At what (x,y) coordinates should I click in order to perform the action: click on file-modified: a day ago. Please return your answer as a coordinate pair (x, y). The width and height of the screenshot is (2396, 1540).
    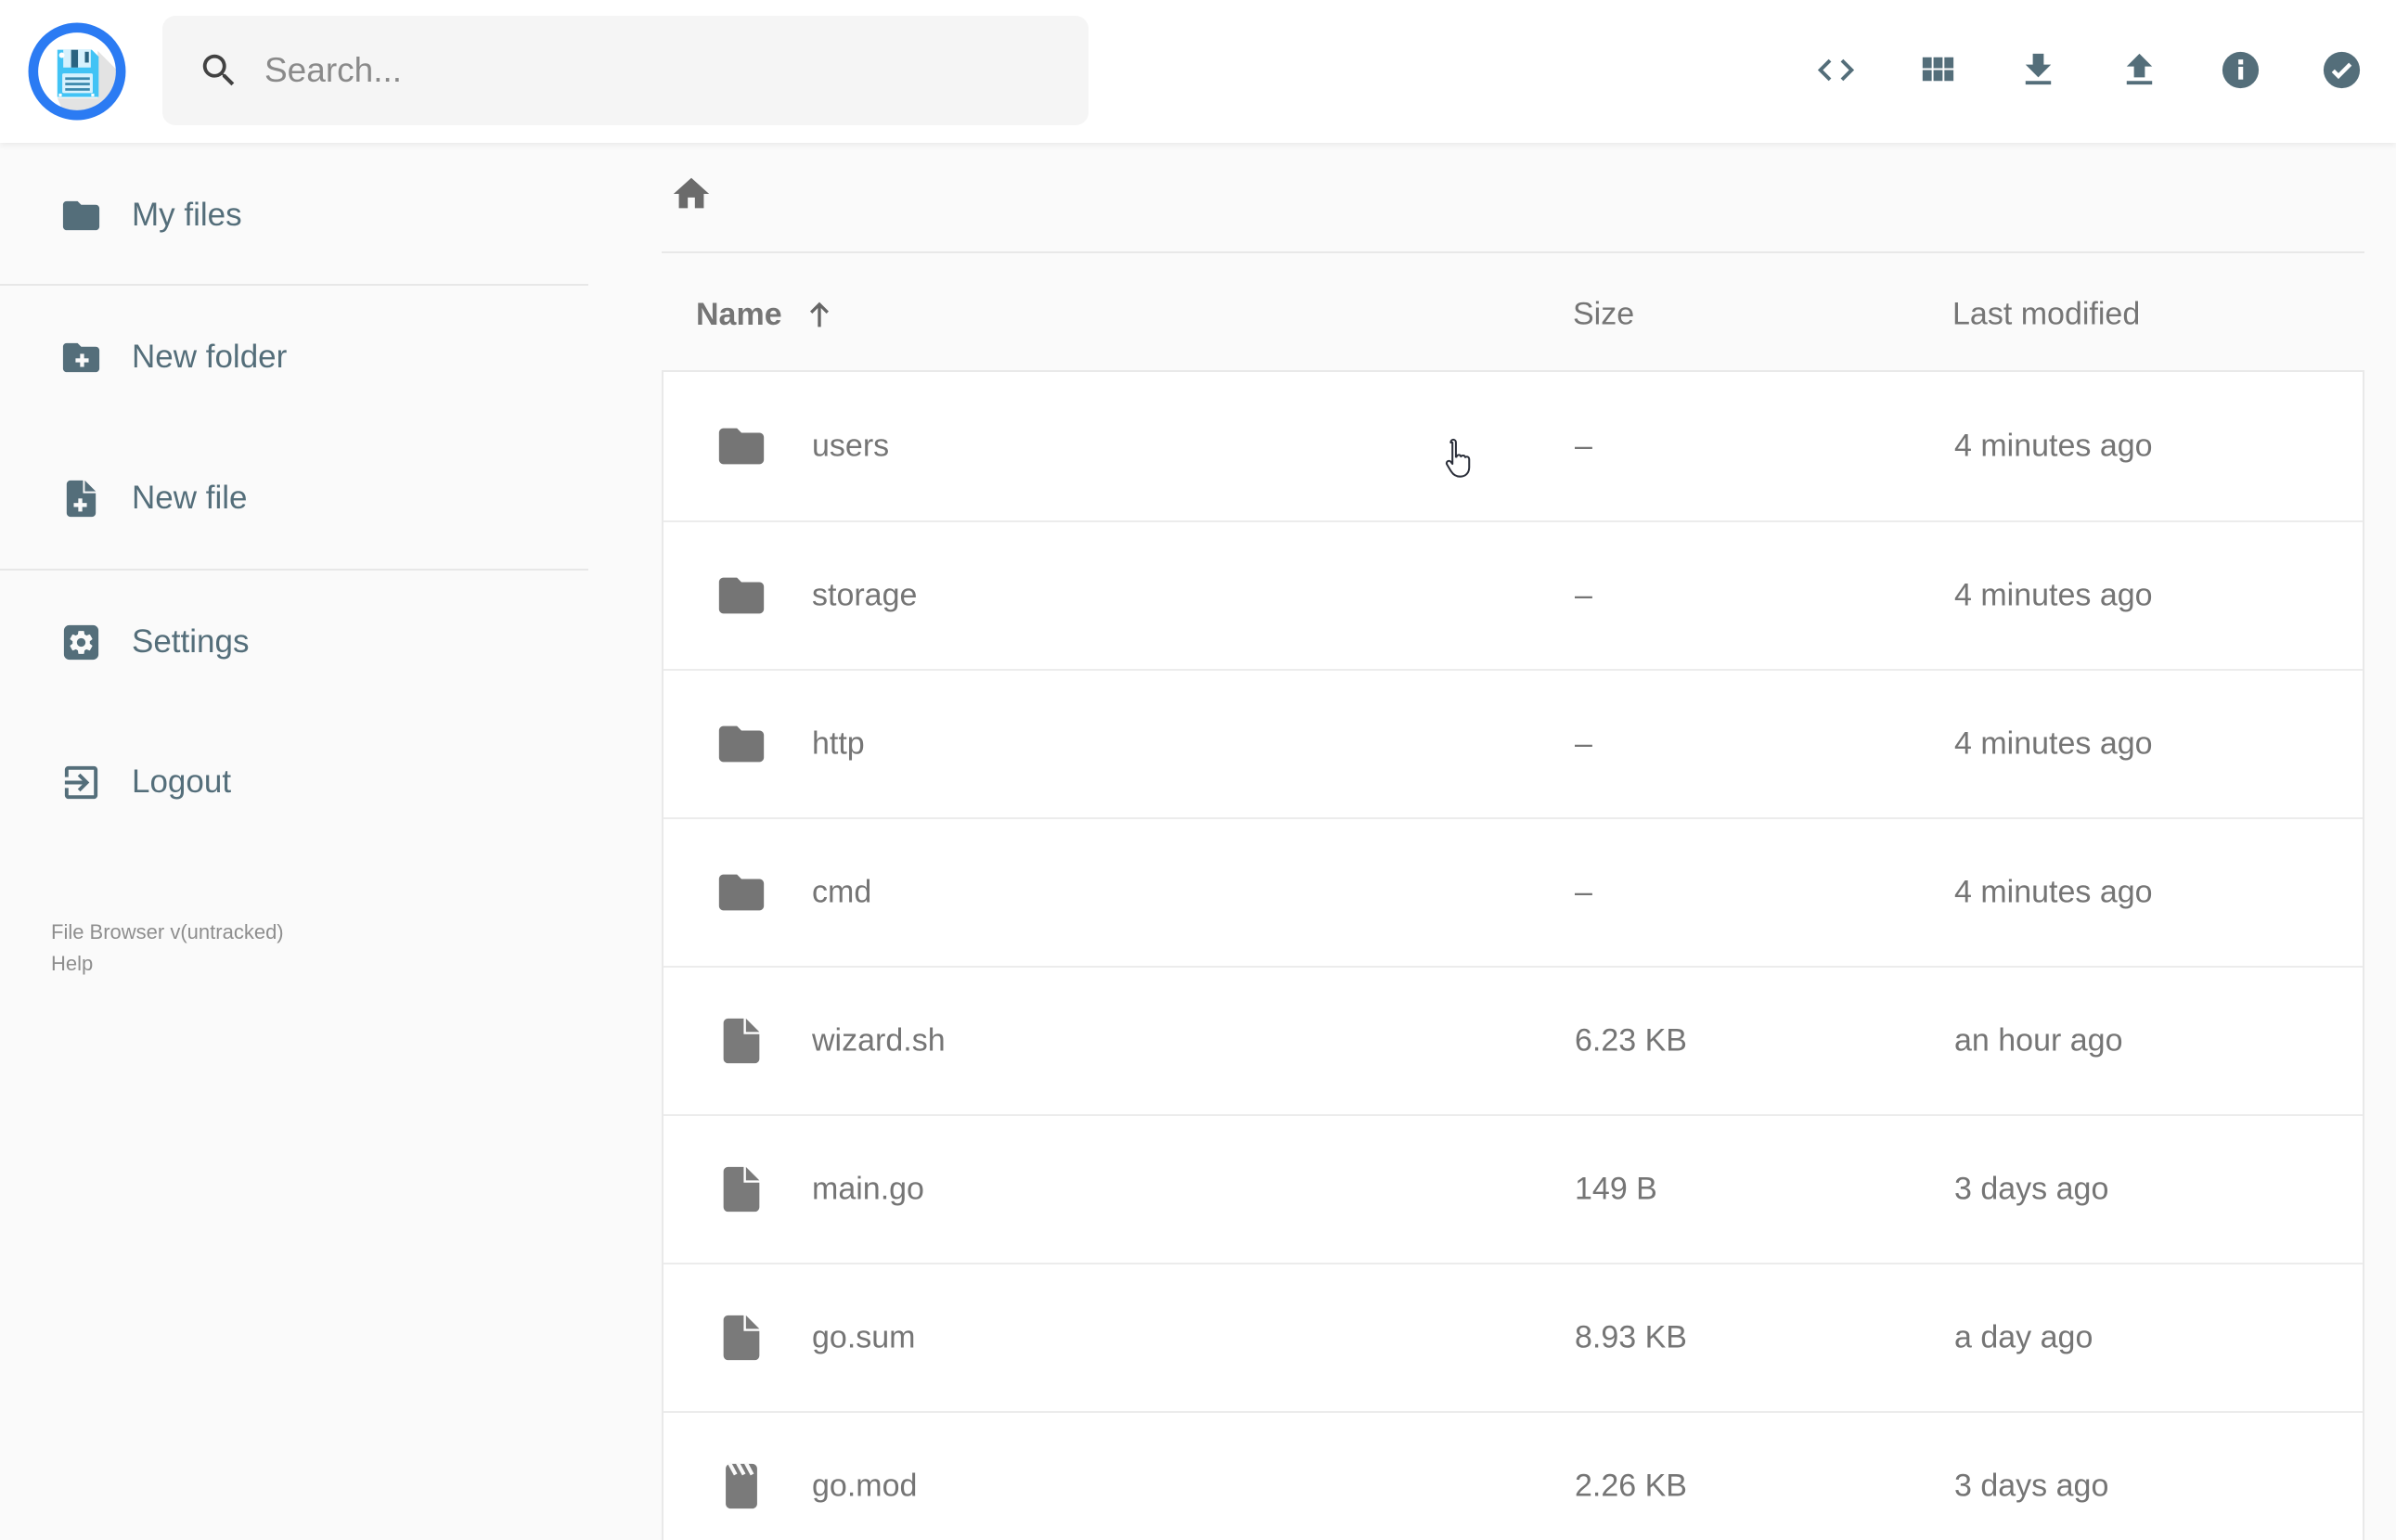
    Looking at the image, I should click on (2023, 1337).